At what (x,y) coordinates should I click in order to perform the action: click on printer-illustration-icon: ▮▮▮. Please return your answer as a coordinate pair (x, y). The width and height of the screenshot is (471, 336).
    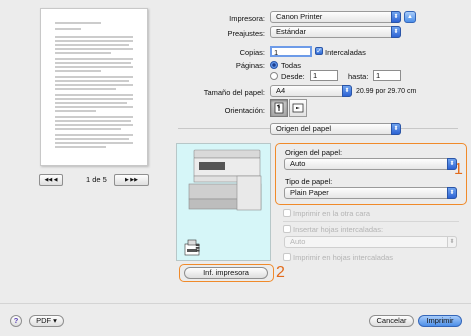
    Looking at the image, I should click on (223, 202).